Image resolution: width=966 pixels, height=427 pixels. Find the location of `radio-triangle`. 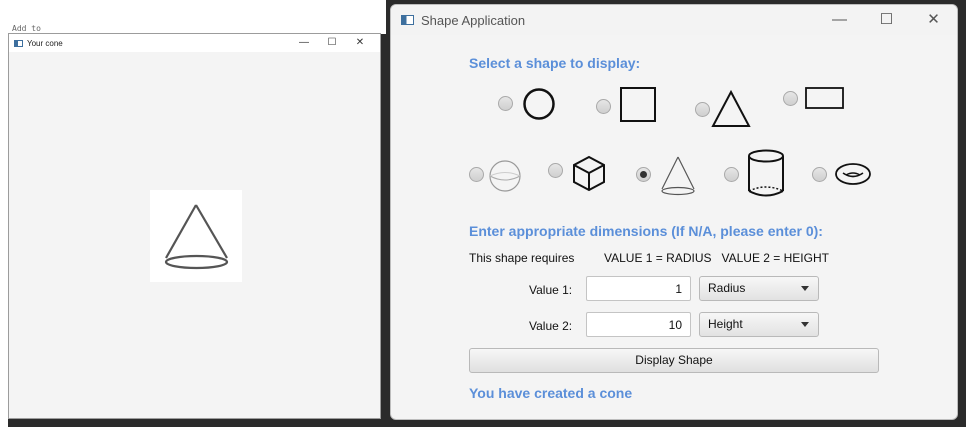

radio-triangle is located at coordinates (702, 109).